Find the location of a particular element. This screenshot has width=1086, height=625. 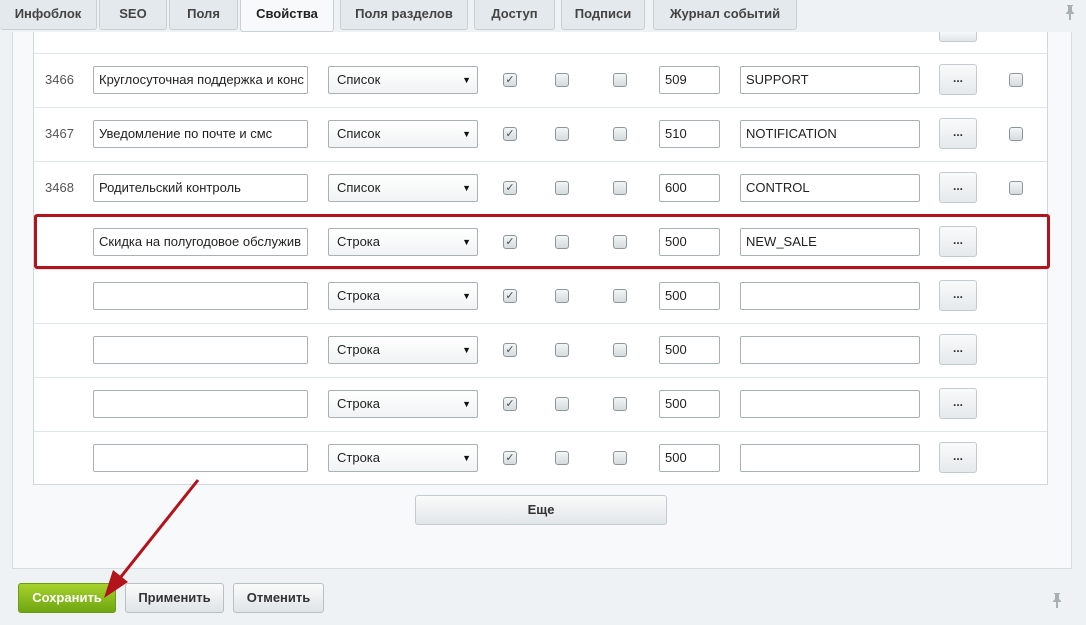

tab-infoblock: Инфоблок is located at coordinates (48, 15).